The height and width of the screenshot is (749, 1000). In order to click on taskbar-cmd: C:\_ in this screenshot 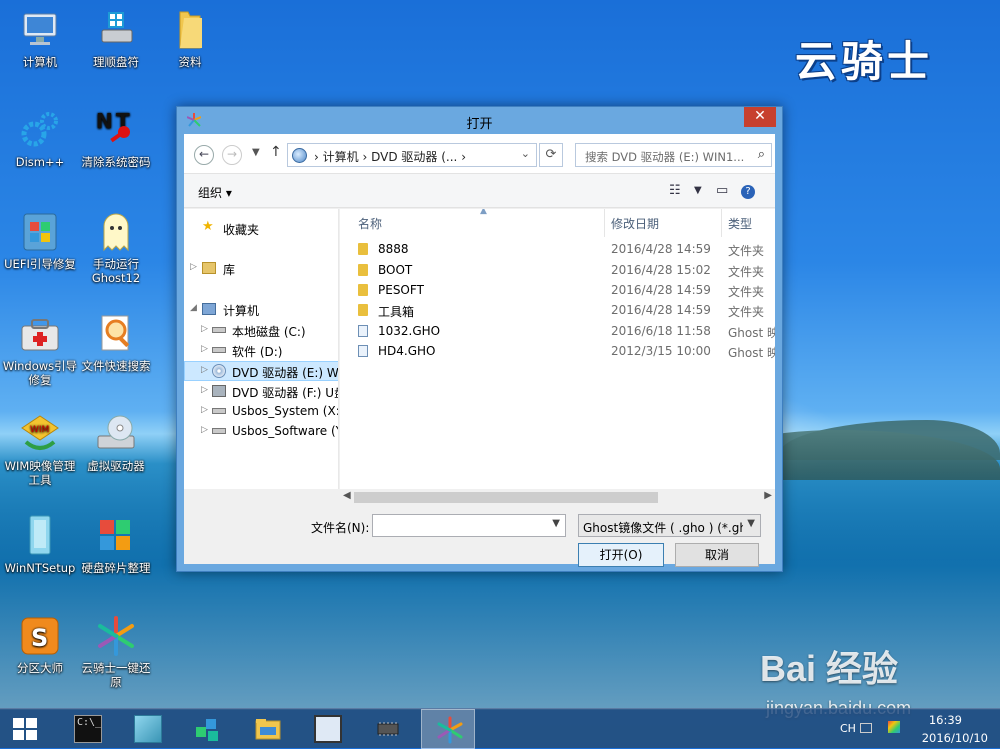, I will do `click(87, 729)`.